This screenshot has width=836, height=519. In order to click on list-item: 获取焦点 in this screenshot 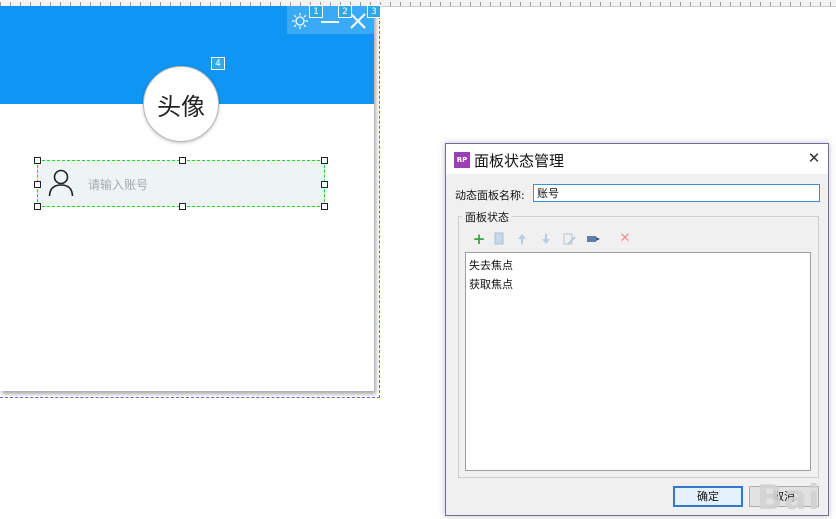, I will do `click(491, 284)`.